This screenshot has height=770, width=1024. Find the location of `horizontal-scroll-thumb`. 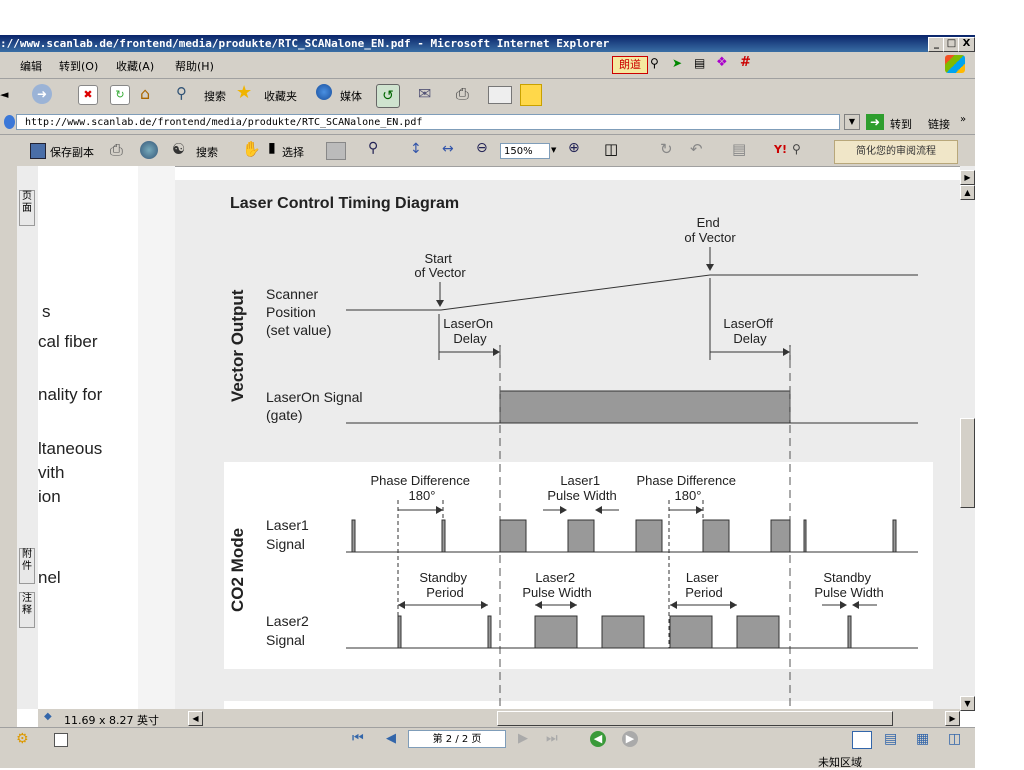

horizontal-scroll-thumb is located at coordinates (695, 718).